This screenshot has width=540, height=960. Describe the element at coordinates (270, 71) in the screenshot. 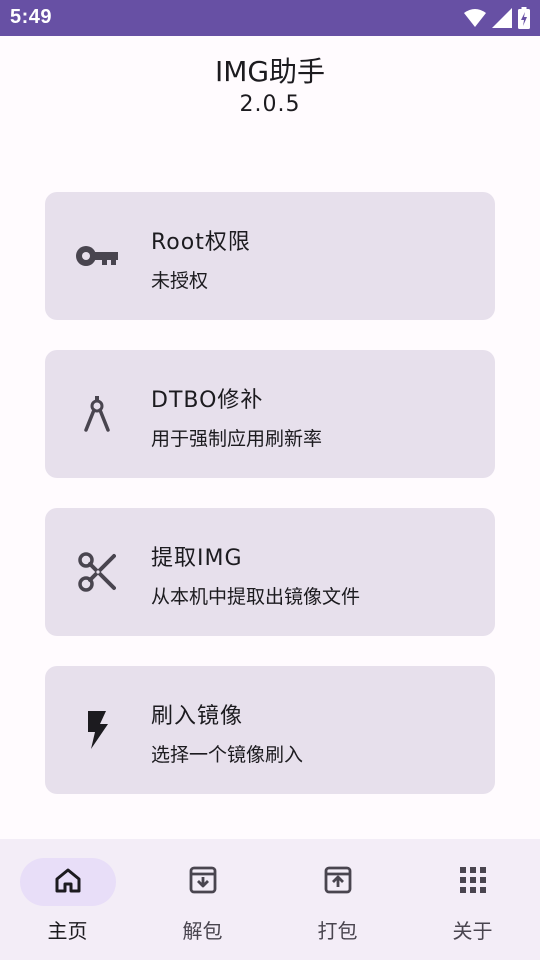

I see `app-title: IMG助手` at that location.